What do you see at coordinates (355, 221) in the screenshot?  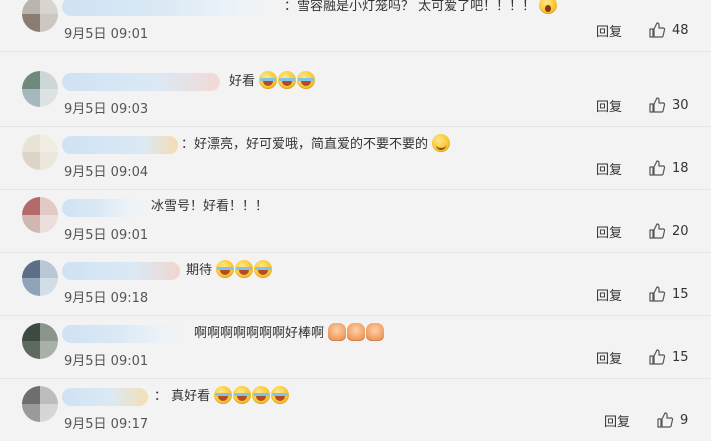 I see `comment-item: 冰雪号！好看！！！ 9月5日 09:01 回复 20` at bounding box center [355, 221].